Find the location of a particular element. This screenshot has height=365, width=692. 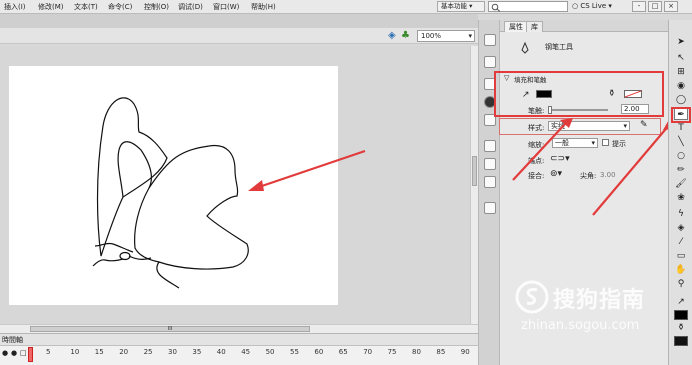

watermark: 搜狗指南 zhinan.sogou.com is located at coordinates (603, 315).